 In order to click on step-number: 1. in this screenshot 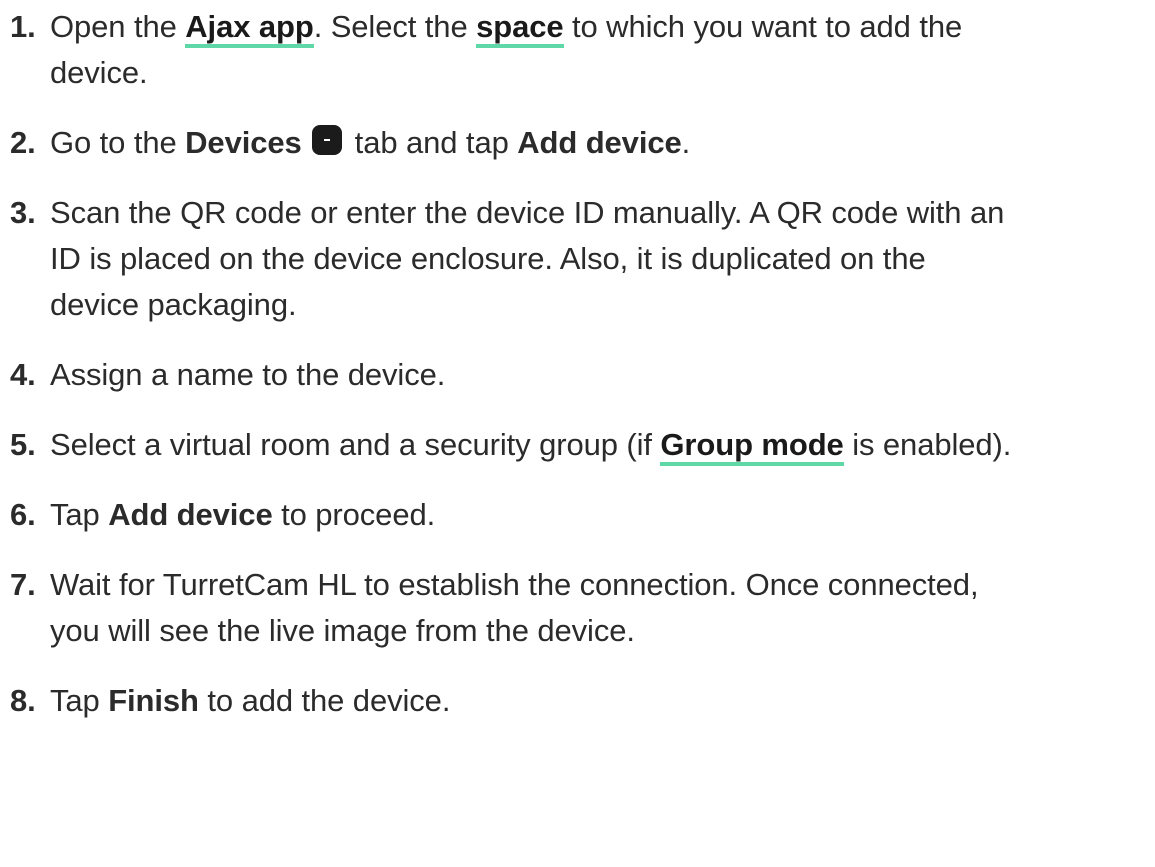, I will do `click(23, 26)`.